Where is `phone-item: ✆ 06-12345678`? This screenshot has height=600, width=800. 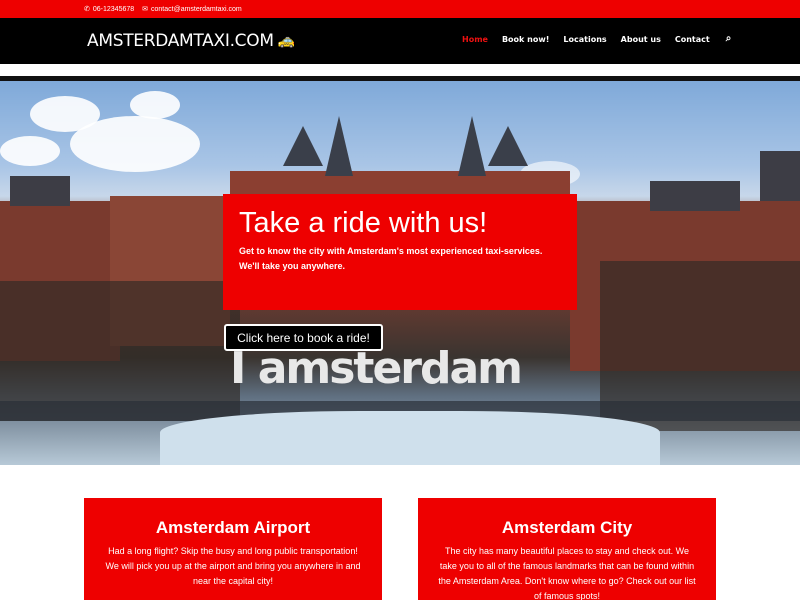
phone-item: ✆ 06-12345678 is located at coordinates (109, 9).